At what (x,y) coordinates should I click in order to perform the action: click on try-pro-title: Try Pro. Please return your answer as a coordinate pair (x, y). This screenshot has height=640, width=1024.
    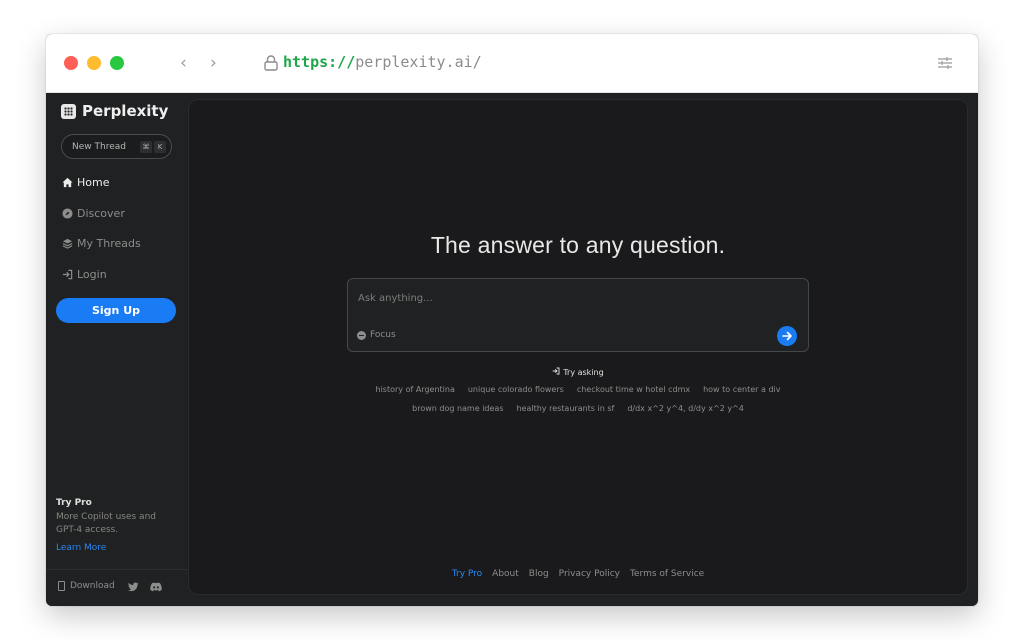
    Looking at the image, I should click on (74, 503).